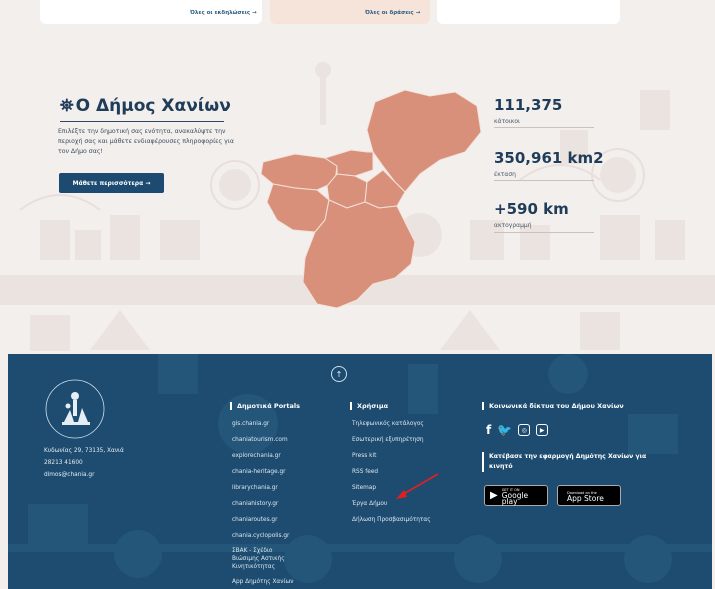  What do you see at coordinates (339, 374) in the screenshot?
I see `back-to-top-button: ↑` at bounding box center [339, 374].